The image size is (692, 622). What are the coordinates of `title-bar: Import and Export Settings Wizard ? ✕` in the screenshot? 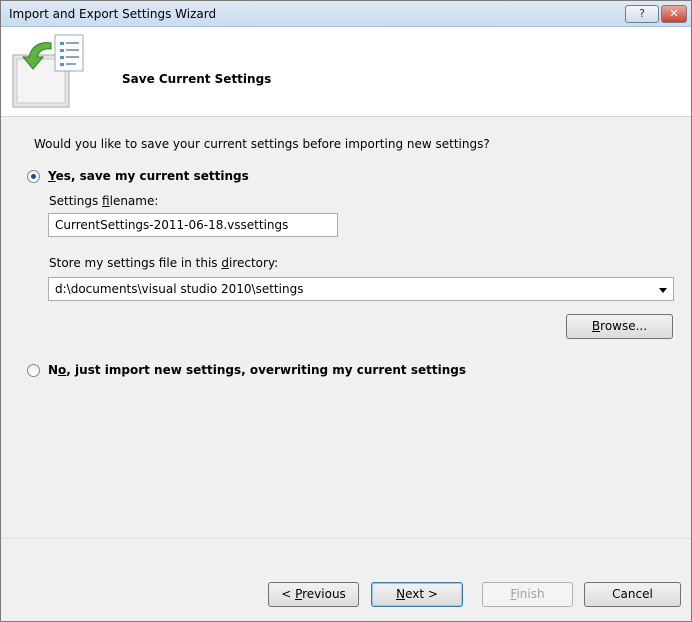 It's located at (346, 14).